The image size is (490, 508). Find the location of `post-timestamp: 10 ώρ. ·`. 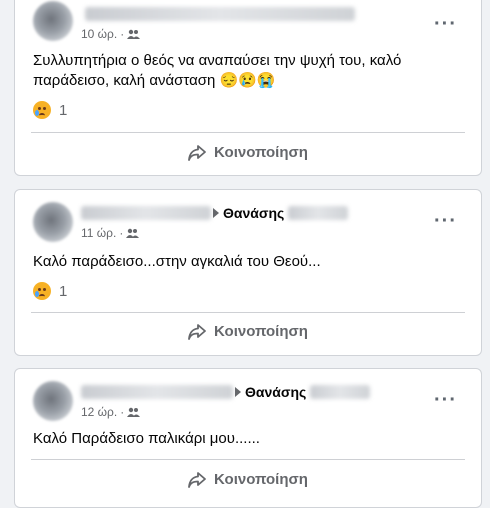

post-timestamp: 10 ώρ. · is located at coordinates (111, 34).